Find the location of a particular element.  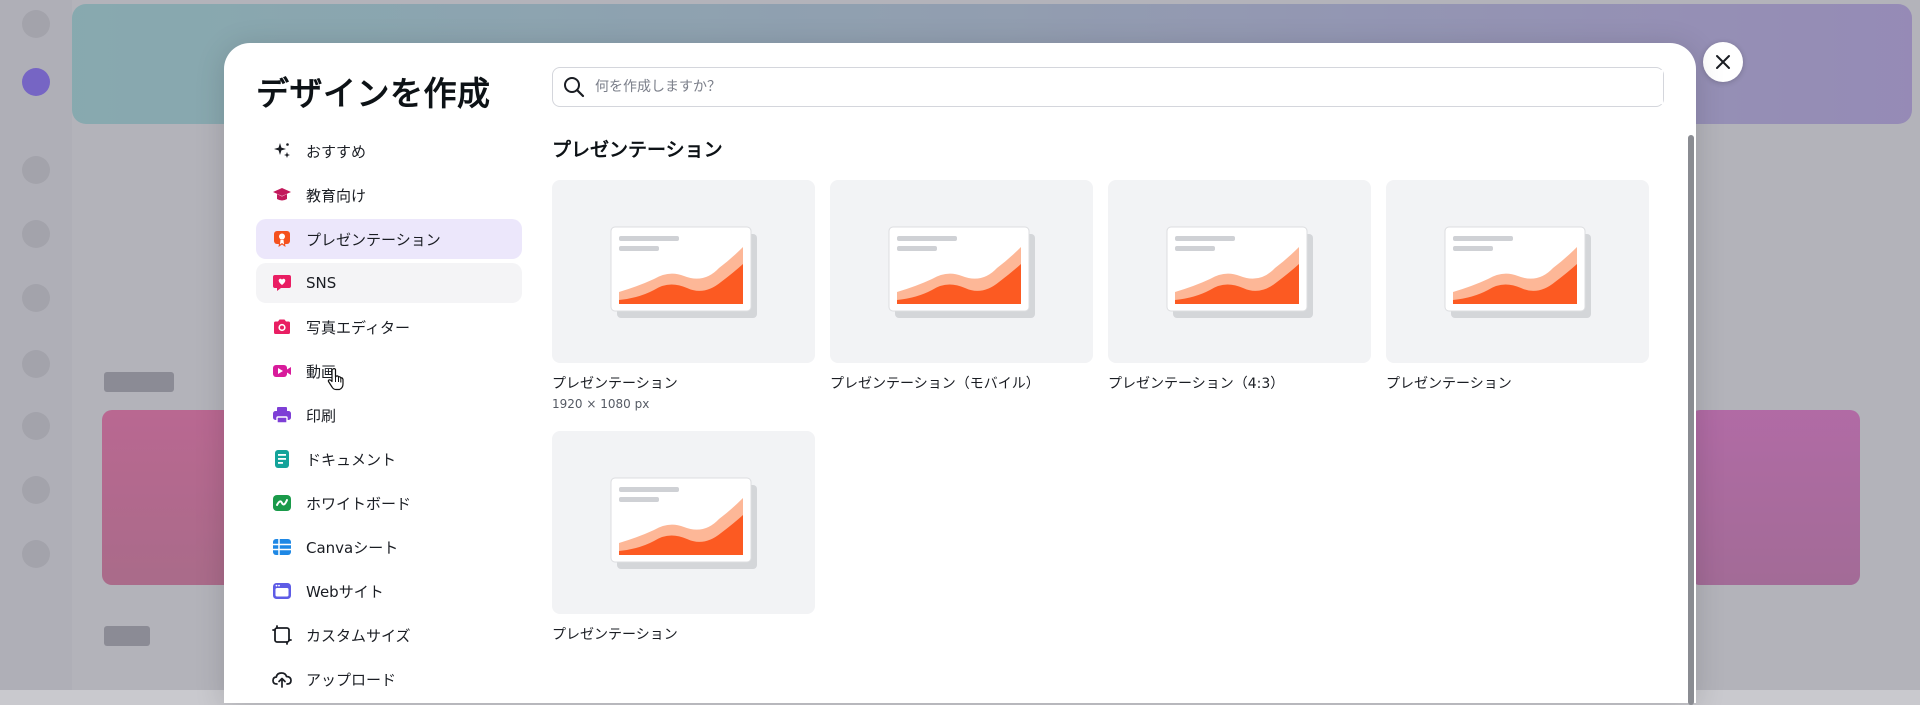

sidebar-item-presentation: プレゼンテーション is located at coordinates (389, 239).